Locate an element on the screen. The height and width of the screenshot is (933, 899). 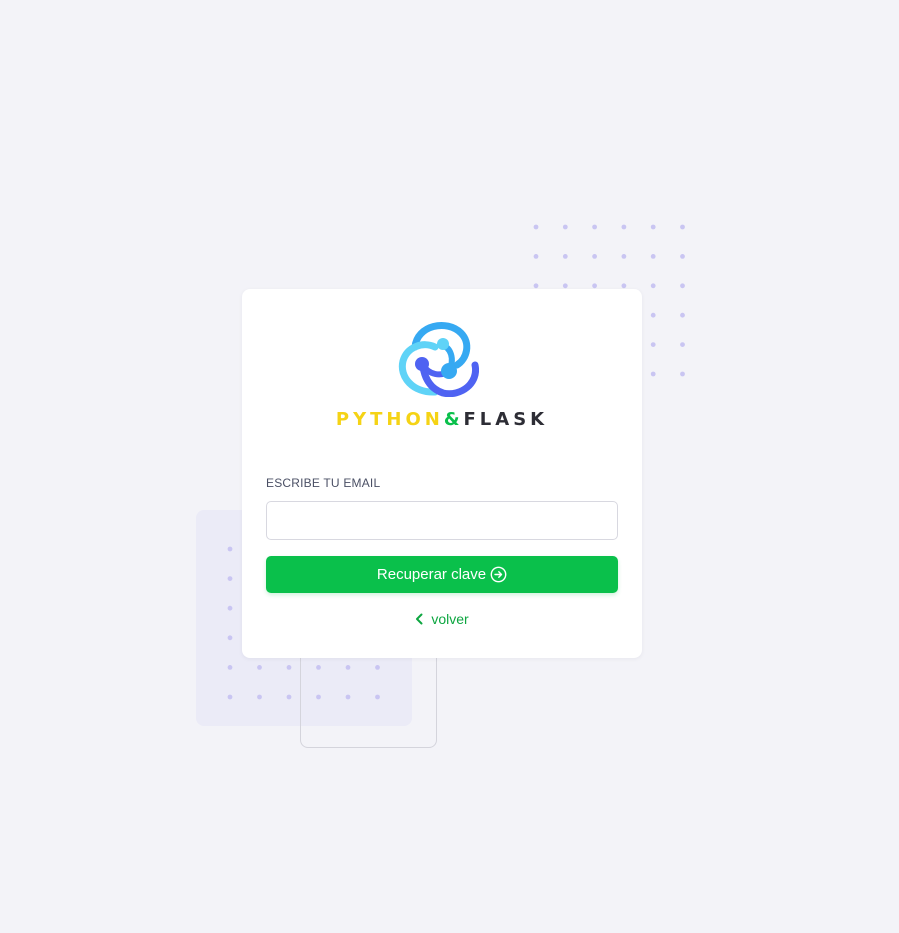
email-label: ESCRIBE TU EMAIL is located at coordinates (323, 483).